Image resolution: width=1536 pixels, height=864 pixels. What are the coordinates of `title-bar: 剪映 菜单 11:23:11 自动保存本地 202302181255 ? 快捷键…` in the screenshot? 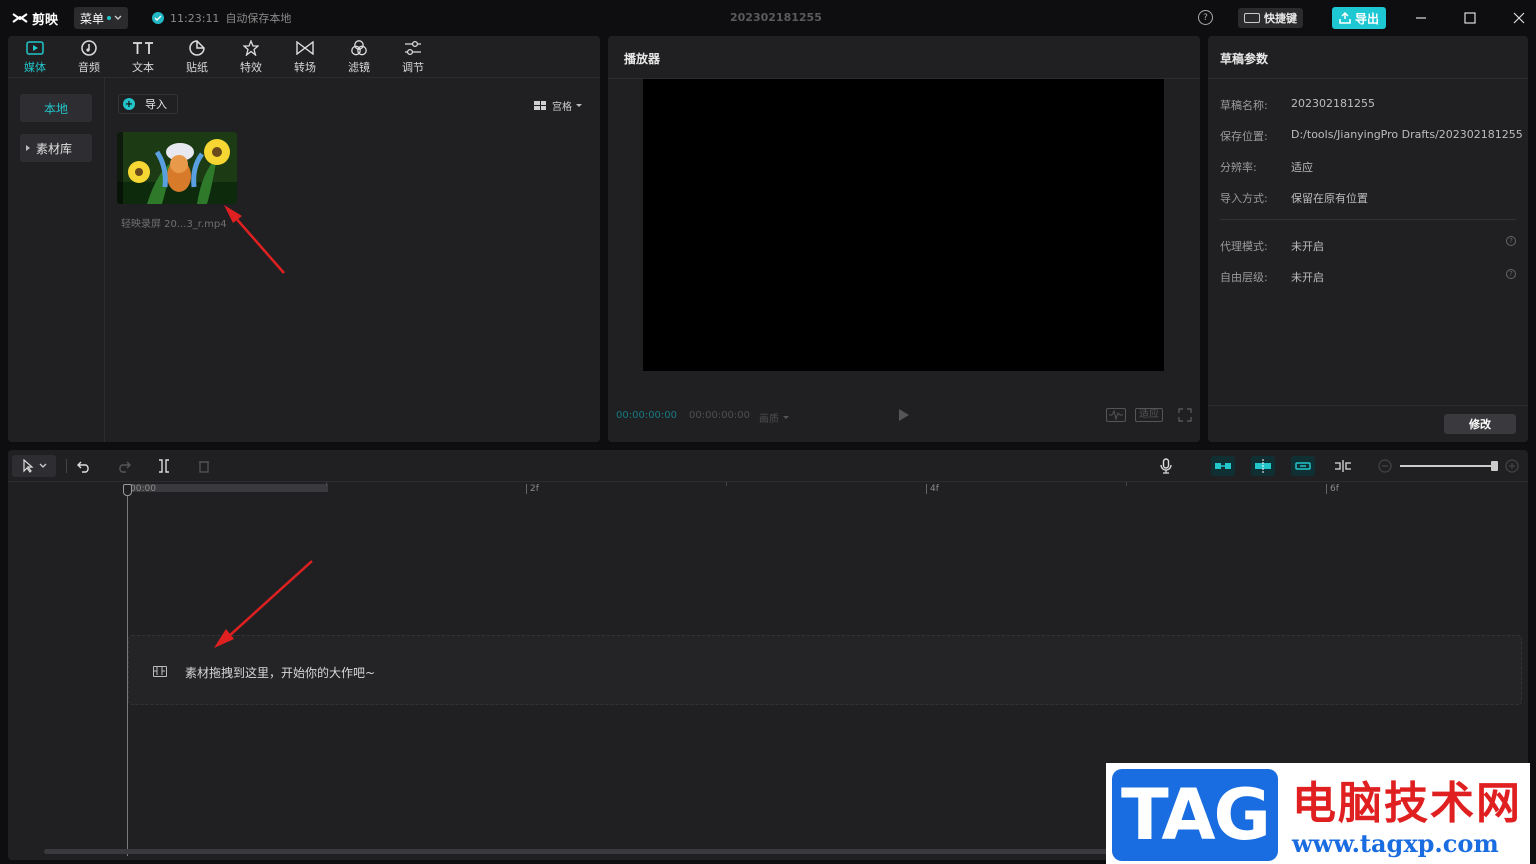 It's located at (768, 18).